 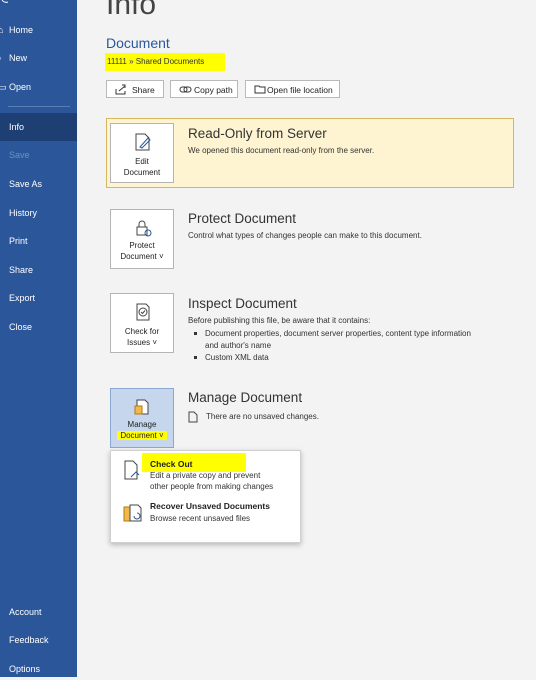 I want to click on nav-history: History, so click(x=38, y=213).